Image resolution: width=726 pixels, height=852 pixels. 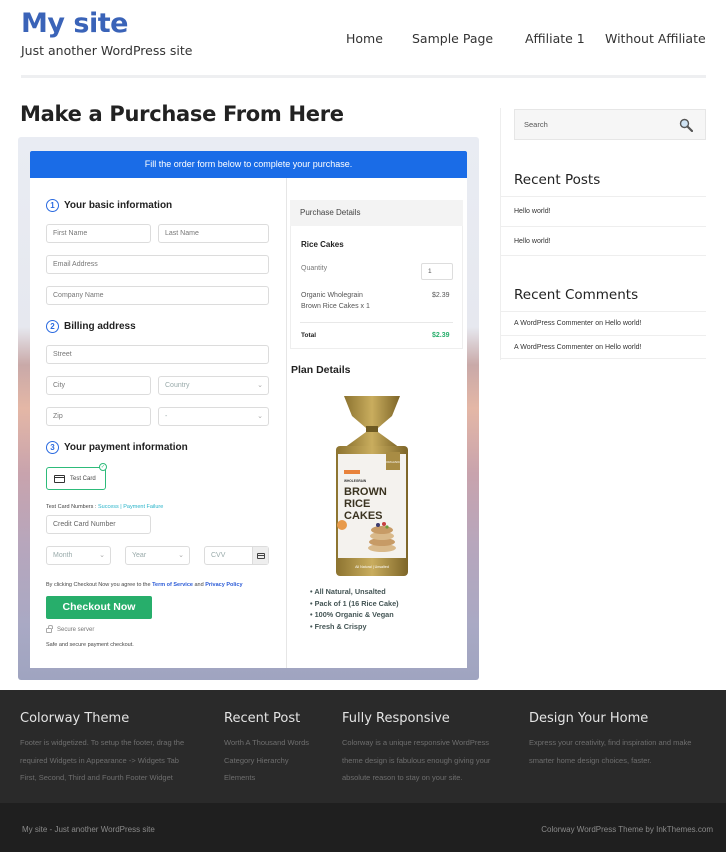 What do you see at coordinates (182, 114) in the screenshot?
I see `page-title: Make a Purchase From Here` at bounding box center [182, 114].